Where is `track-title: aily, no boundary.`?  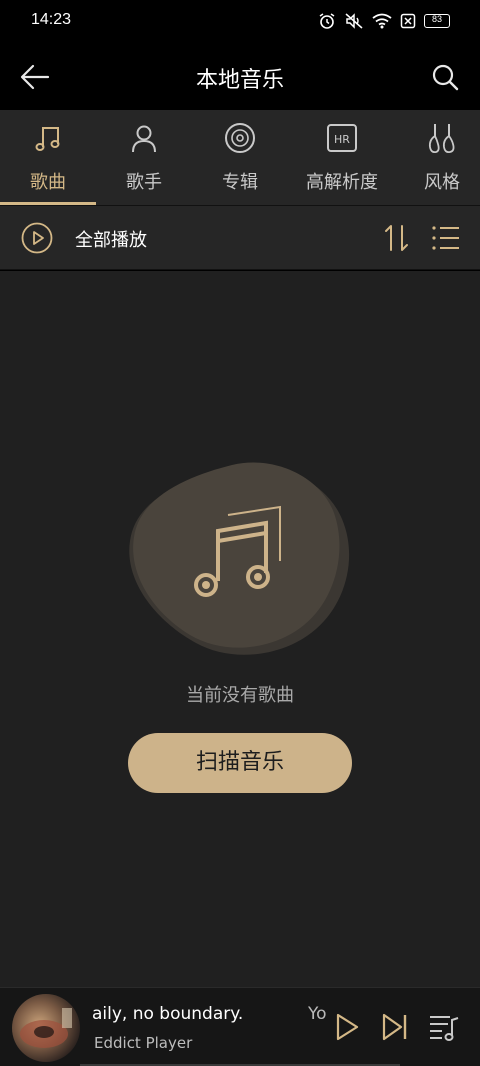
track-title: aily, no boundary. is located at coordinates (205, 1014).